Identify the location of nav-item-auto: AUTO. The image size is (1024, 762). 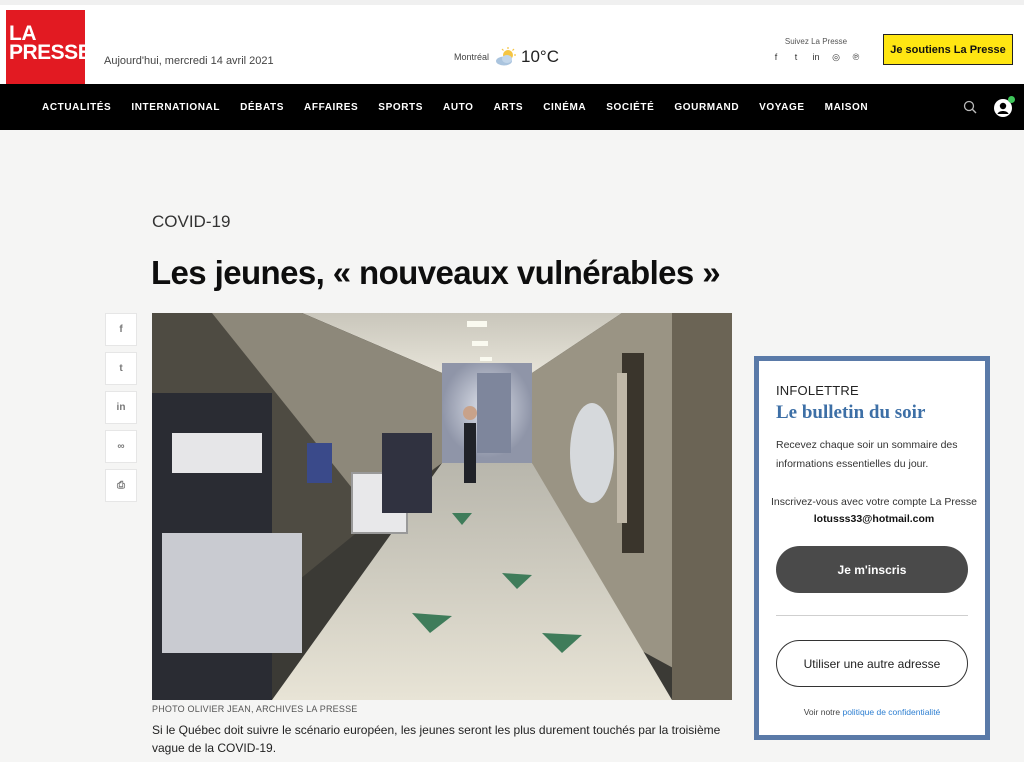
(458, 107).